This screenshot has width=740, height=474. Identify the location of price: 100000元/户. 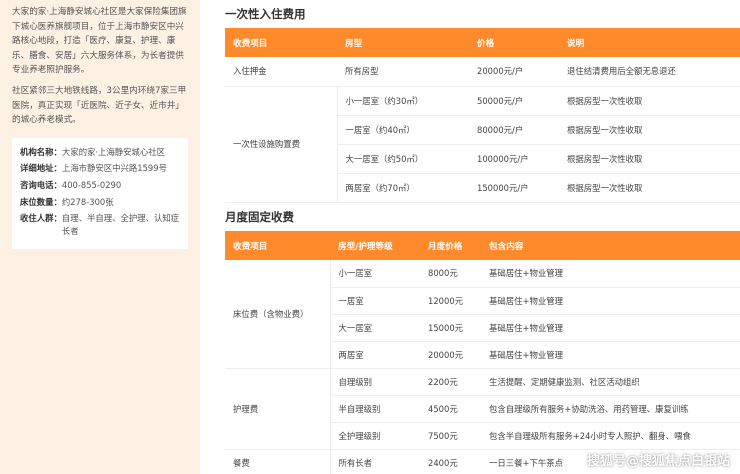
(514, 159).